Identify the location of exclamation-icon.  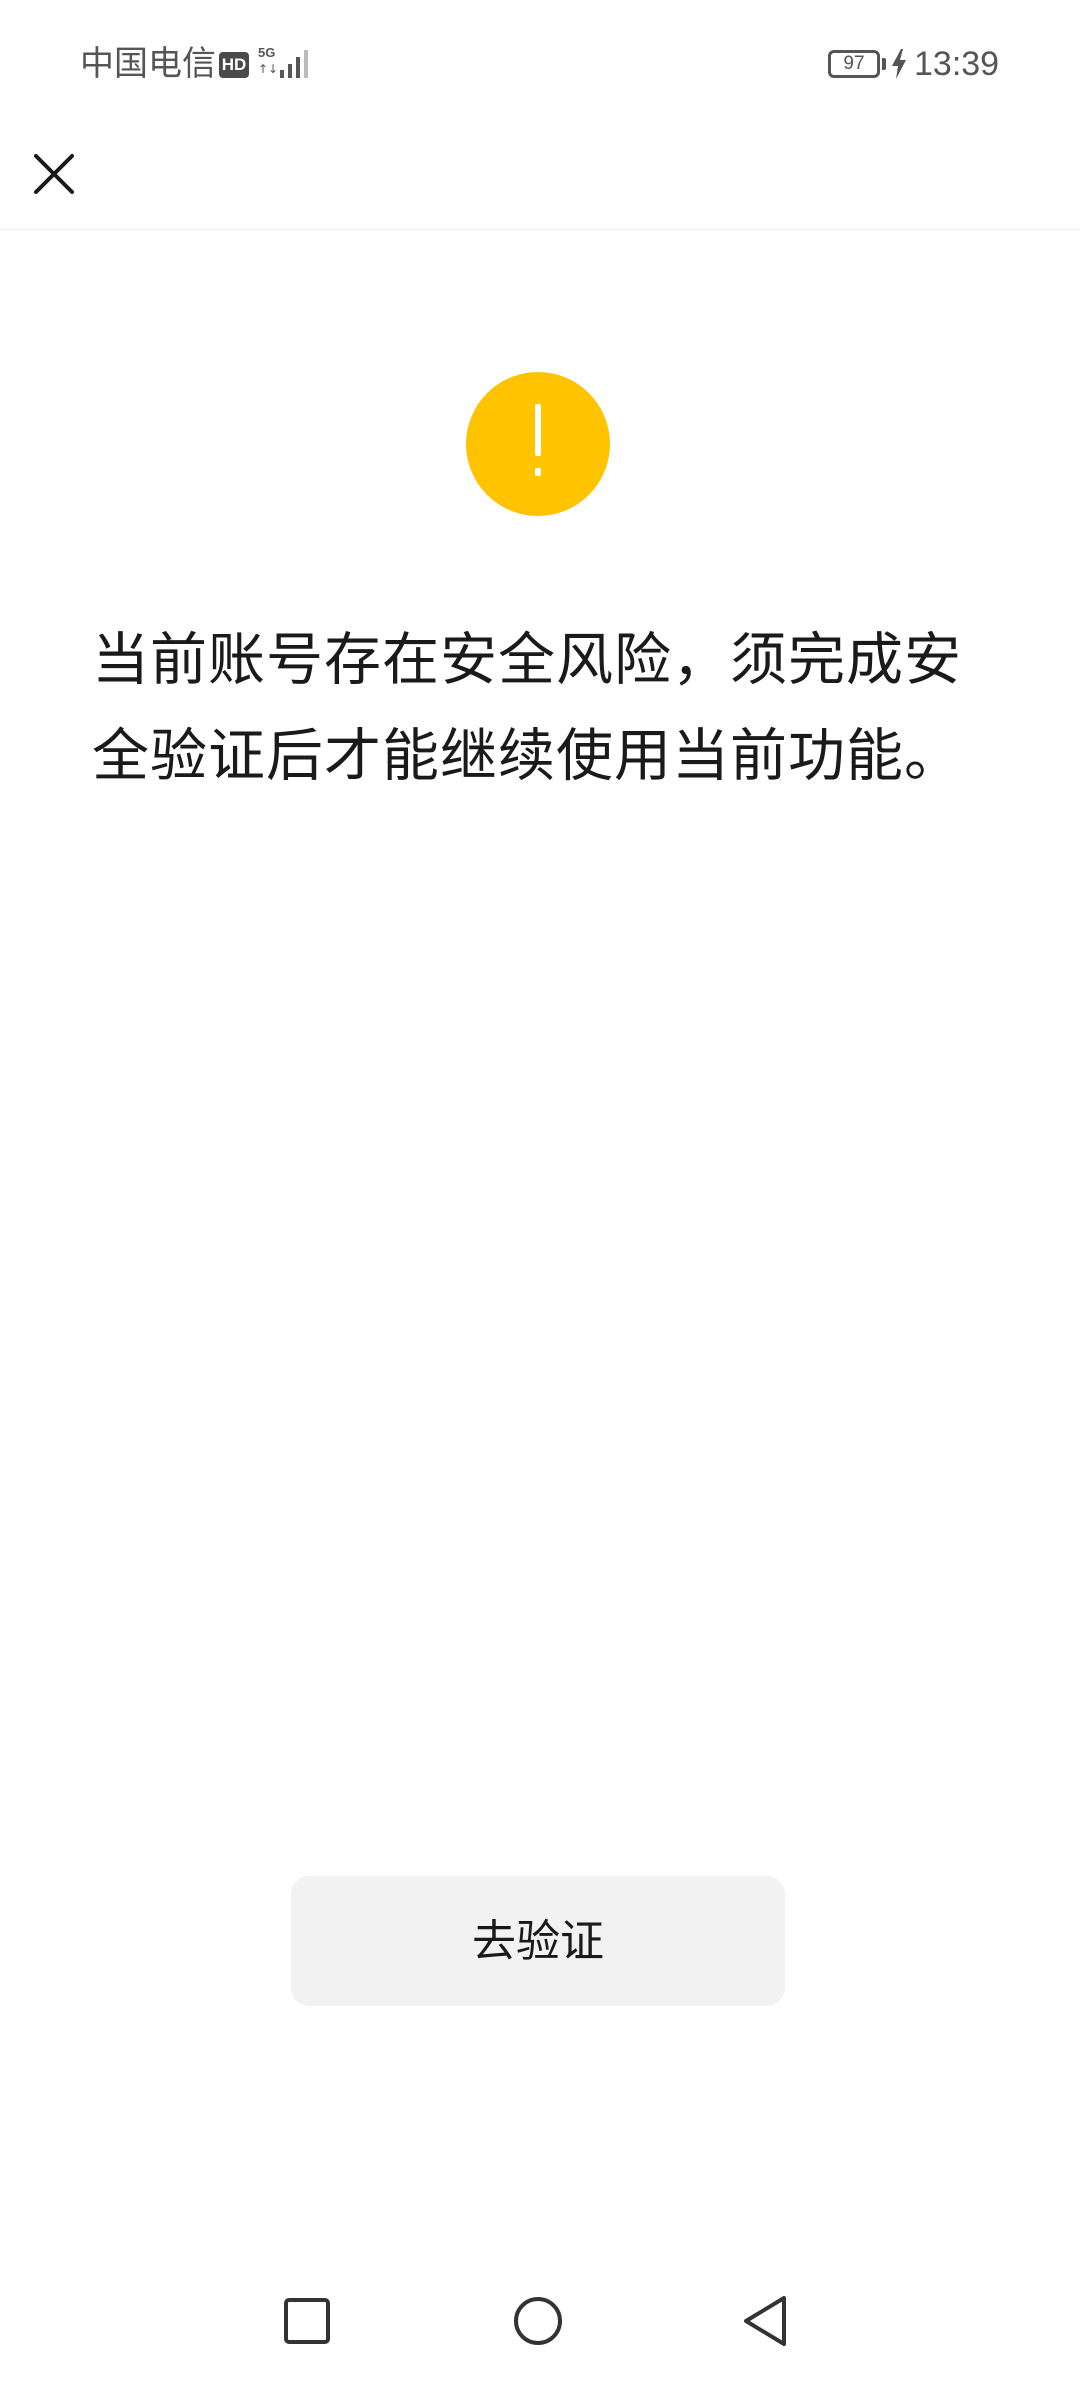
(538, 440).